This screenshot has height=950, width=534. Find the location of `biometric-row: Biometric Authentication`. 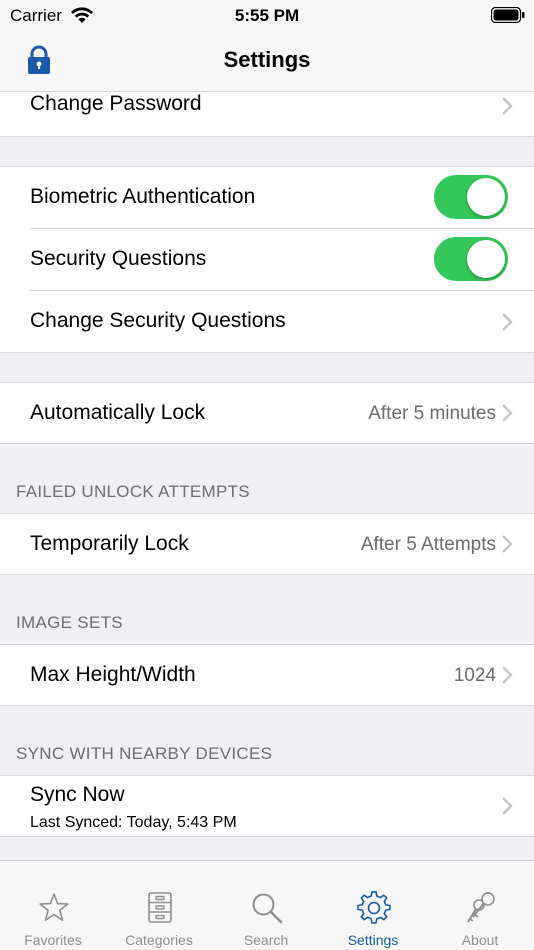

biometric-row: Biometric Authentication is located at coordinates (267, 197).